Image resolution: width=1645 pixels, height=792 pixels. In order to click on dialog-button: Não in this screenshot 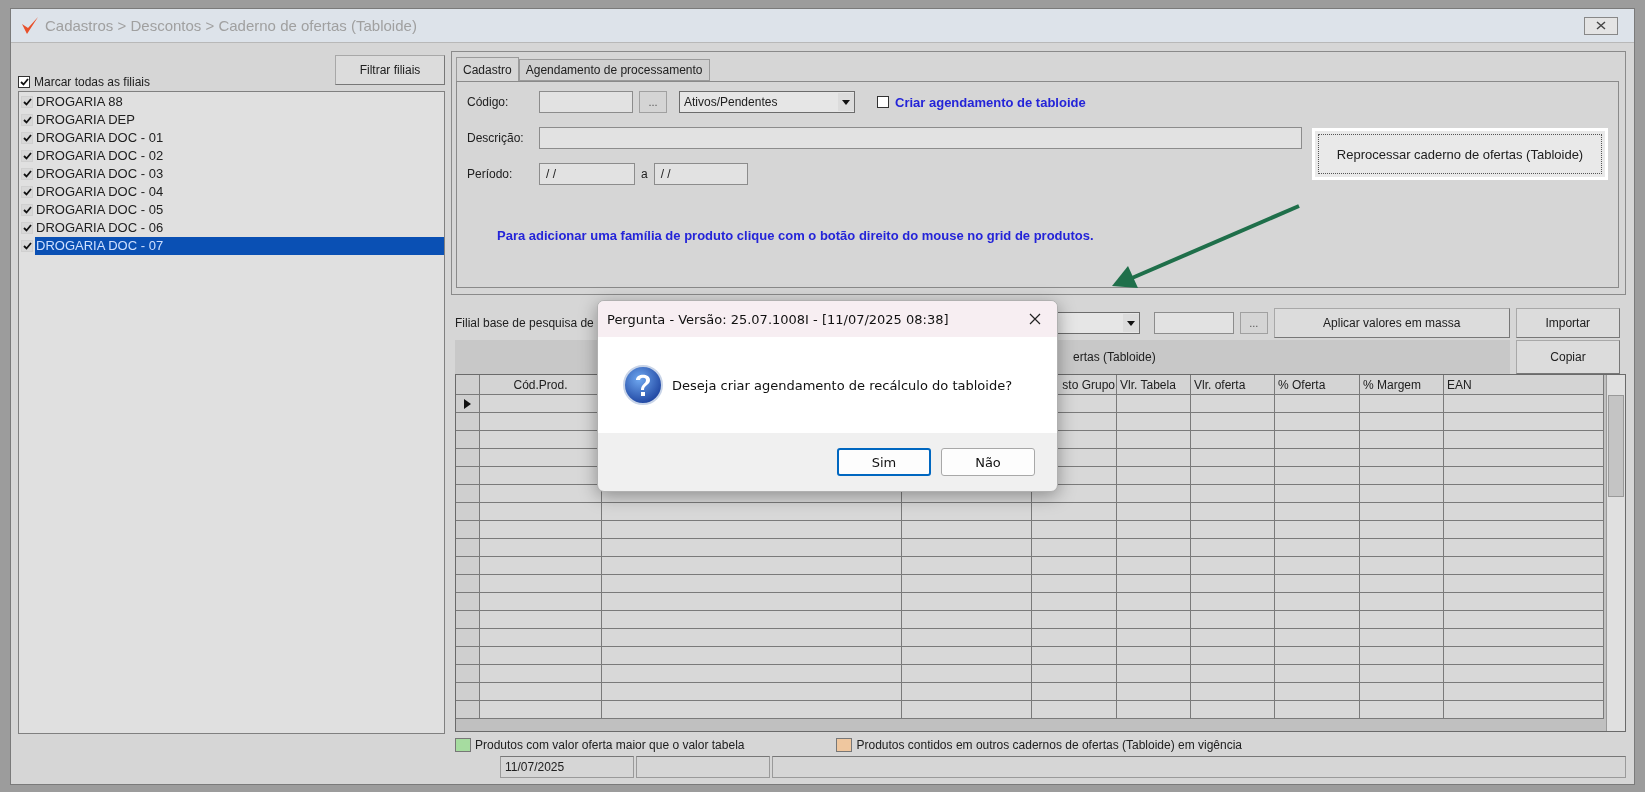, I will do `click(988, 462)`.